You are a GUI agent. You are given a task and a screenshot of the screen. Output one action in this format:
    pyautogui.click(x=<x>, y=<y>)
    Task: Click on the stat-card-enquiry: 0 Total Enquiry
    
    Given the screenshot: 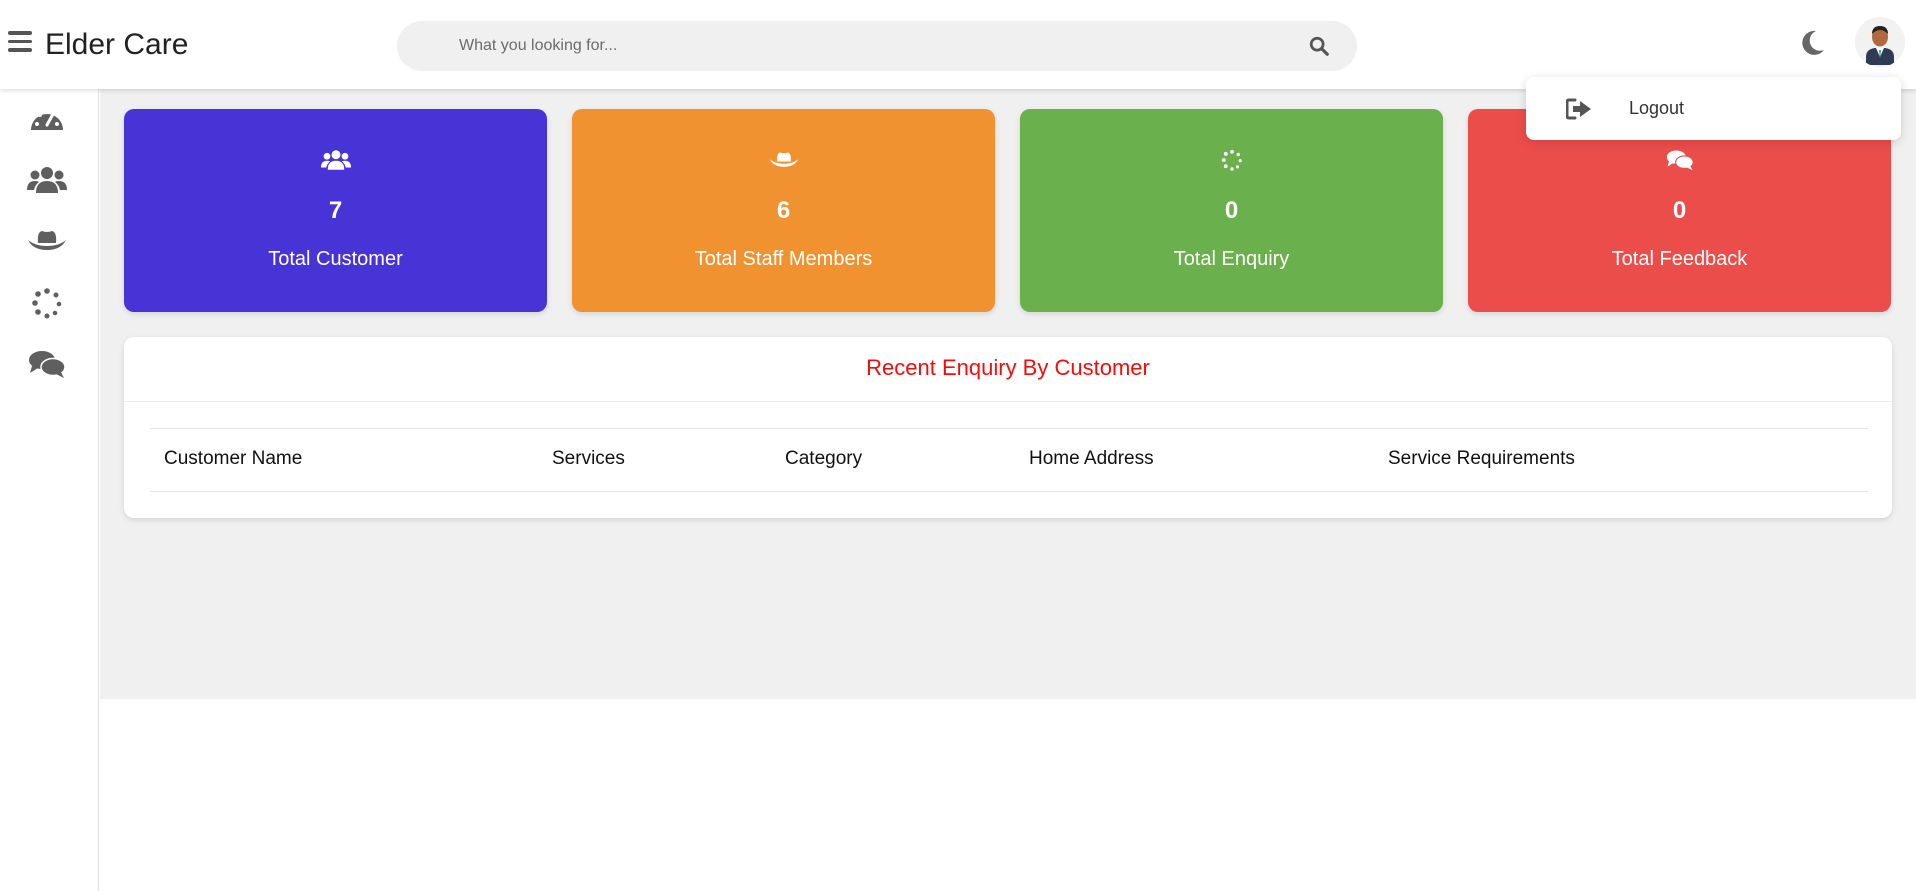 What is the action you would take?
    pyautogui.click(x=1231, y=210)
    